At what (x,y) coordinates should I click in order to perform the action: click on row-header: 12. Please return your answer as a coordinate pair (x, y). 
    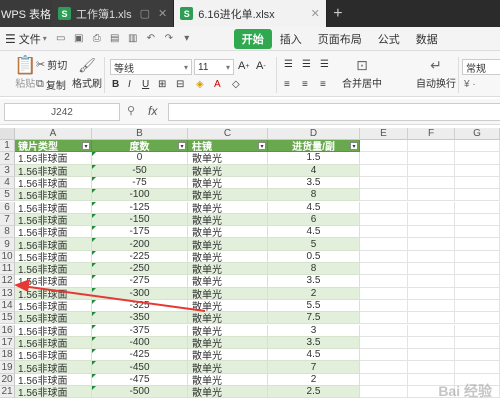
    Looking at the image, I should click on (7, 281).